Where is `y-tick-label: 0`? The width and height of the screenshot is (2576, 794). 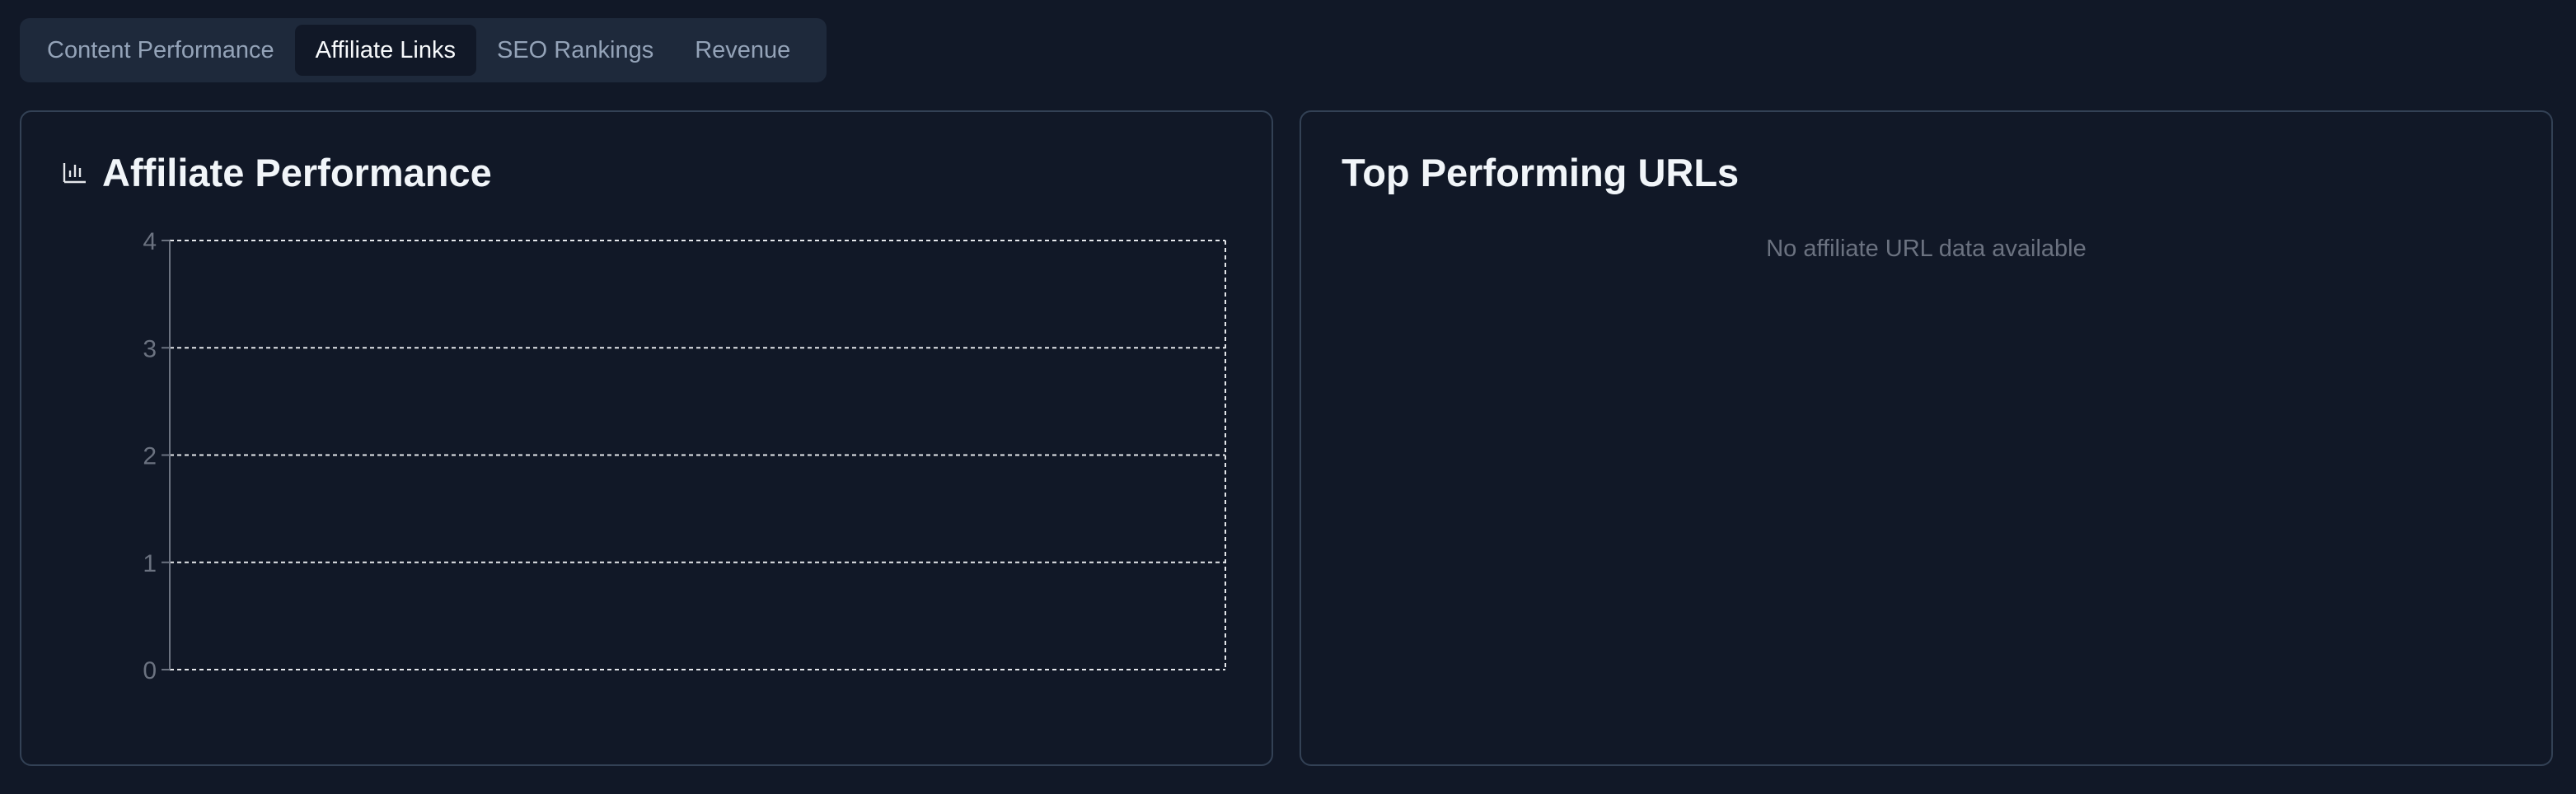
y-tick-label: 0 is located at coordinates (150, 670).